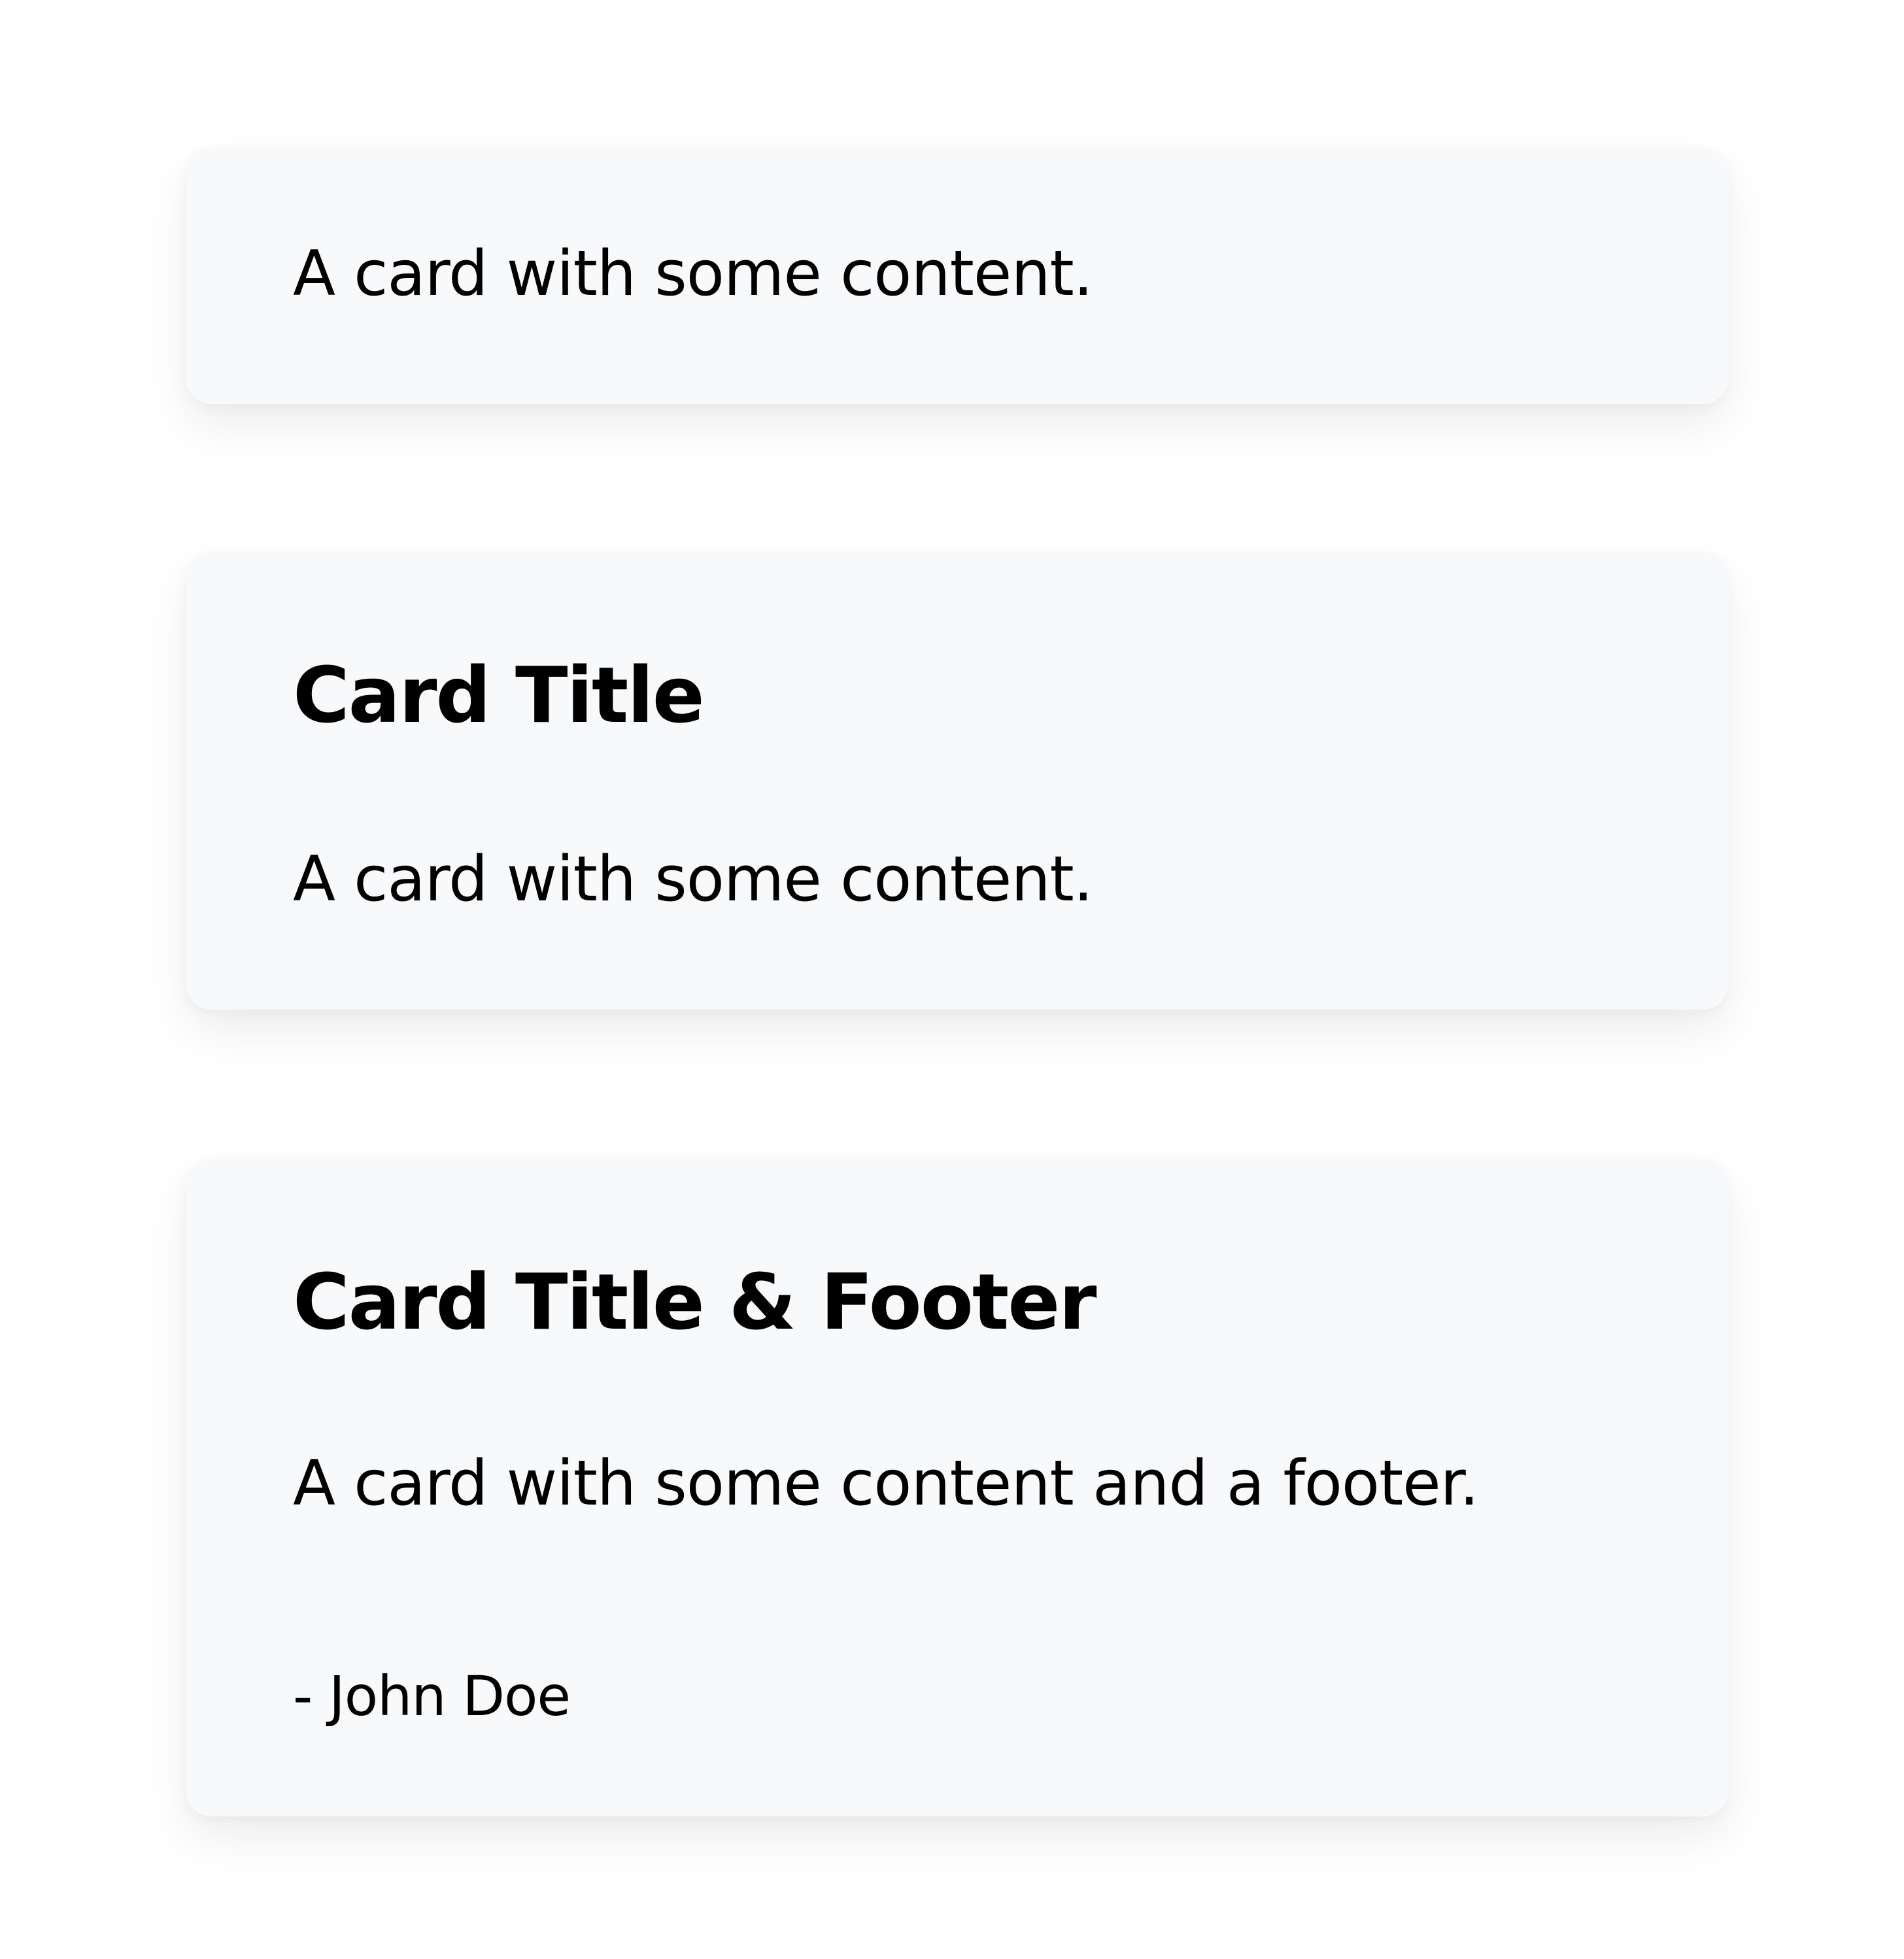  I want to click on card-content: A card with some content and a footer., so click(886, 1484).